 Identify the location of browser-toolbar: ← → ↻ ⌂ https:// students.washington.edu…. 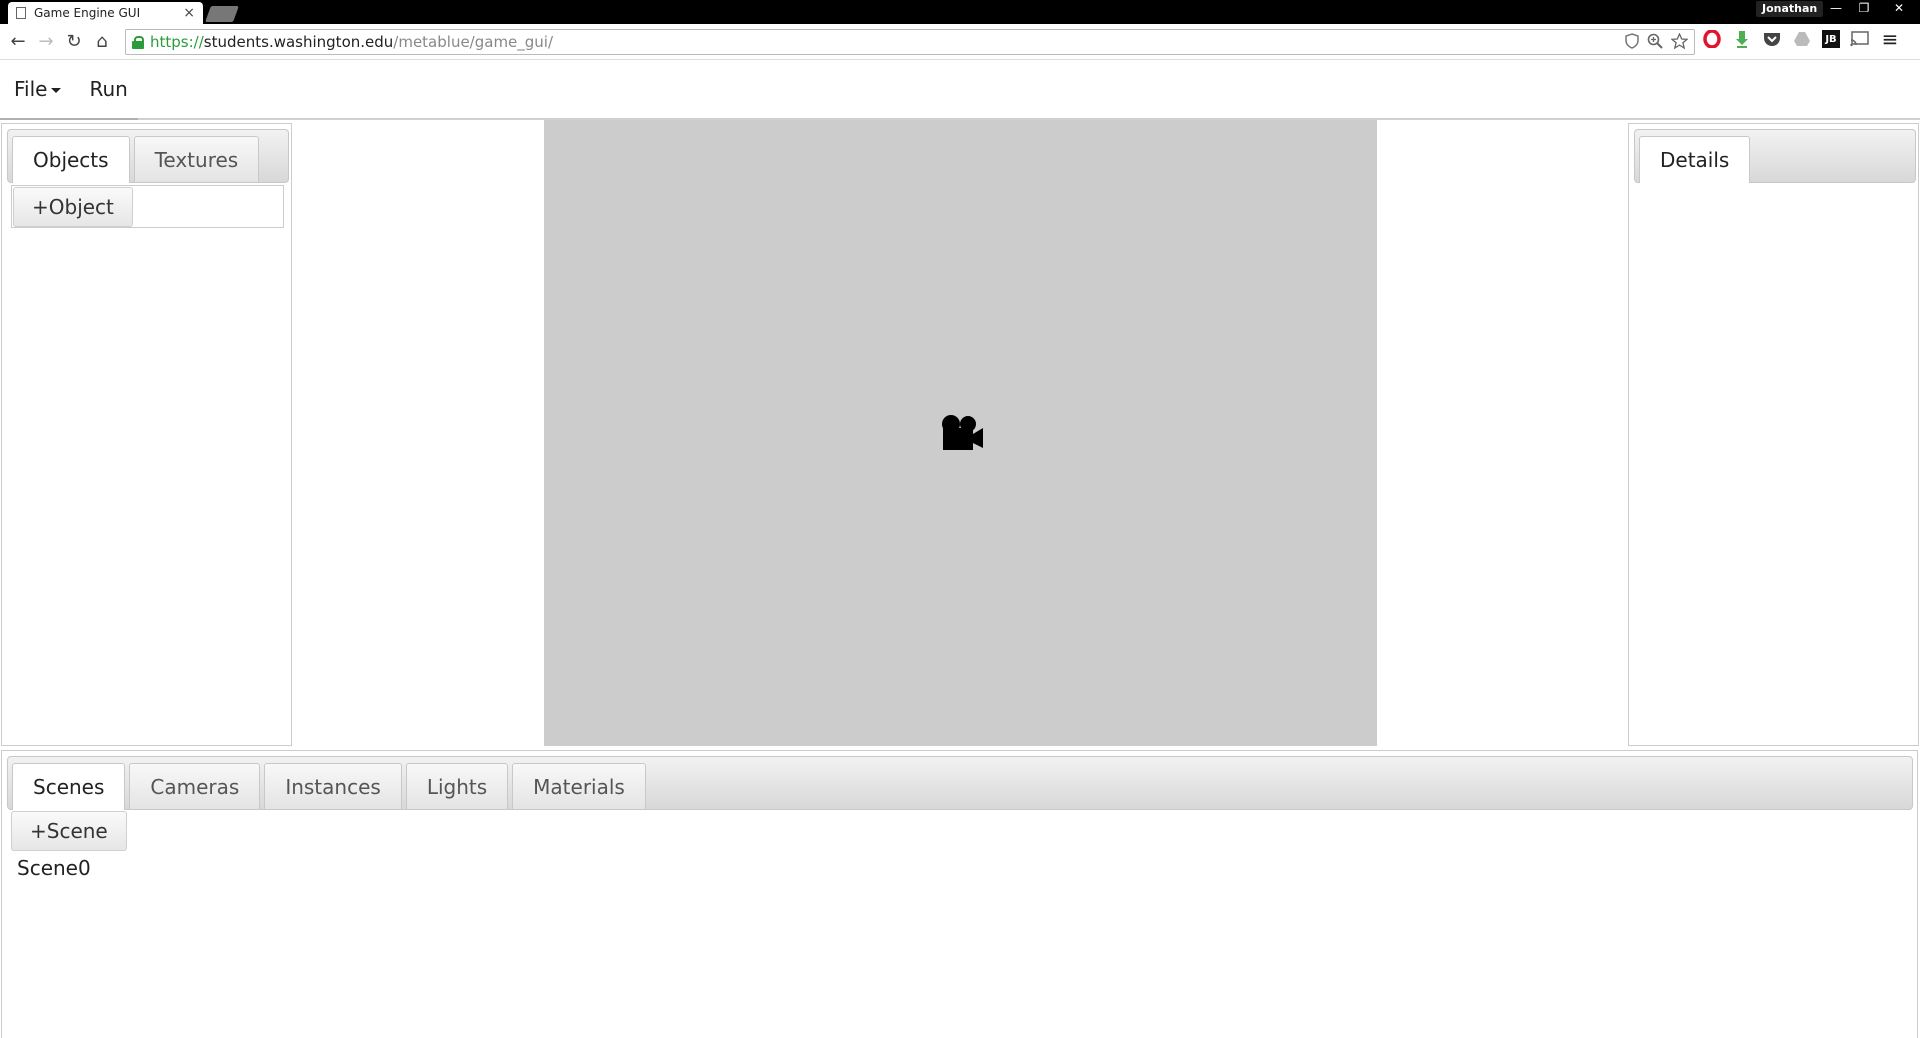
(960, 42).